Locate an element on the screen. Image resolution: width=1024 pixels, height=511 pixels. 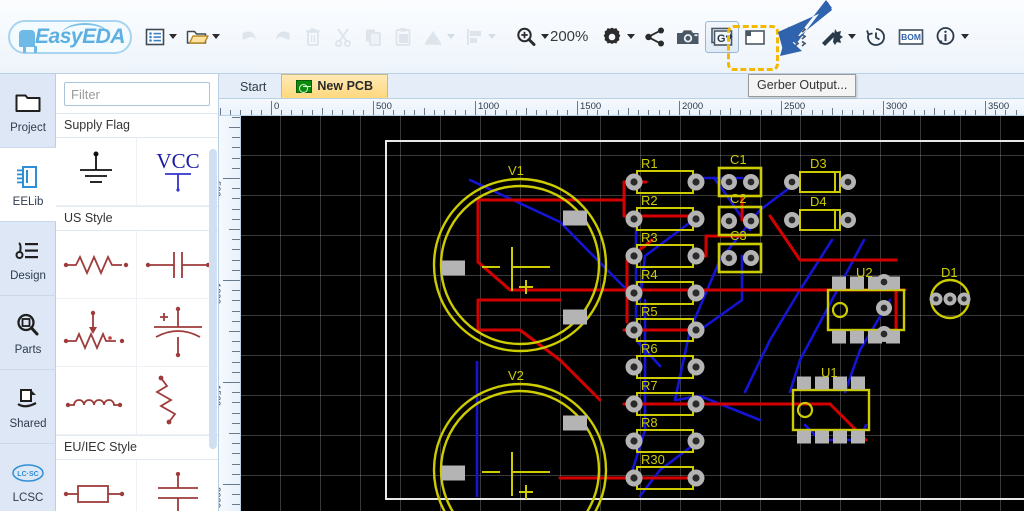
sidebar-item-label: Shared is located at coordinates (28, 423).